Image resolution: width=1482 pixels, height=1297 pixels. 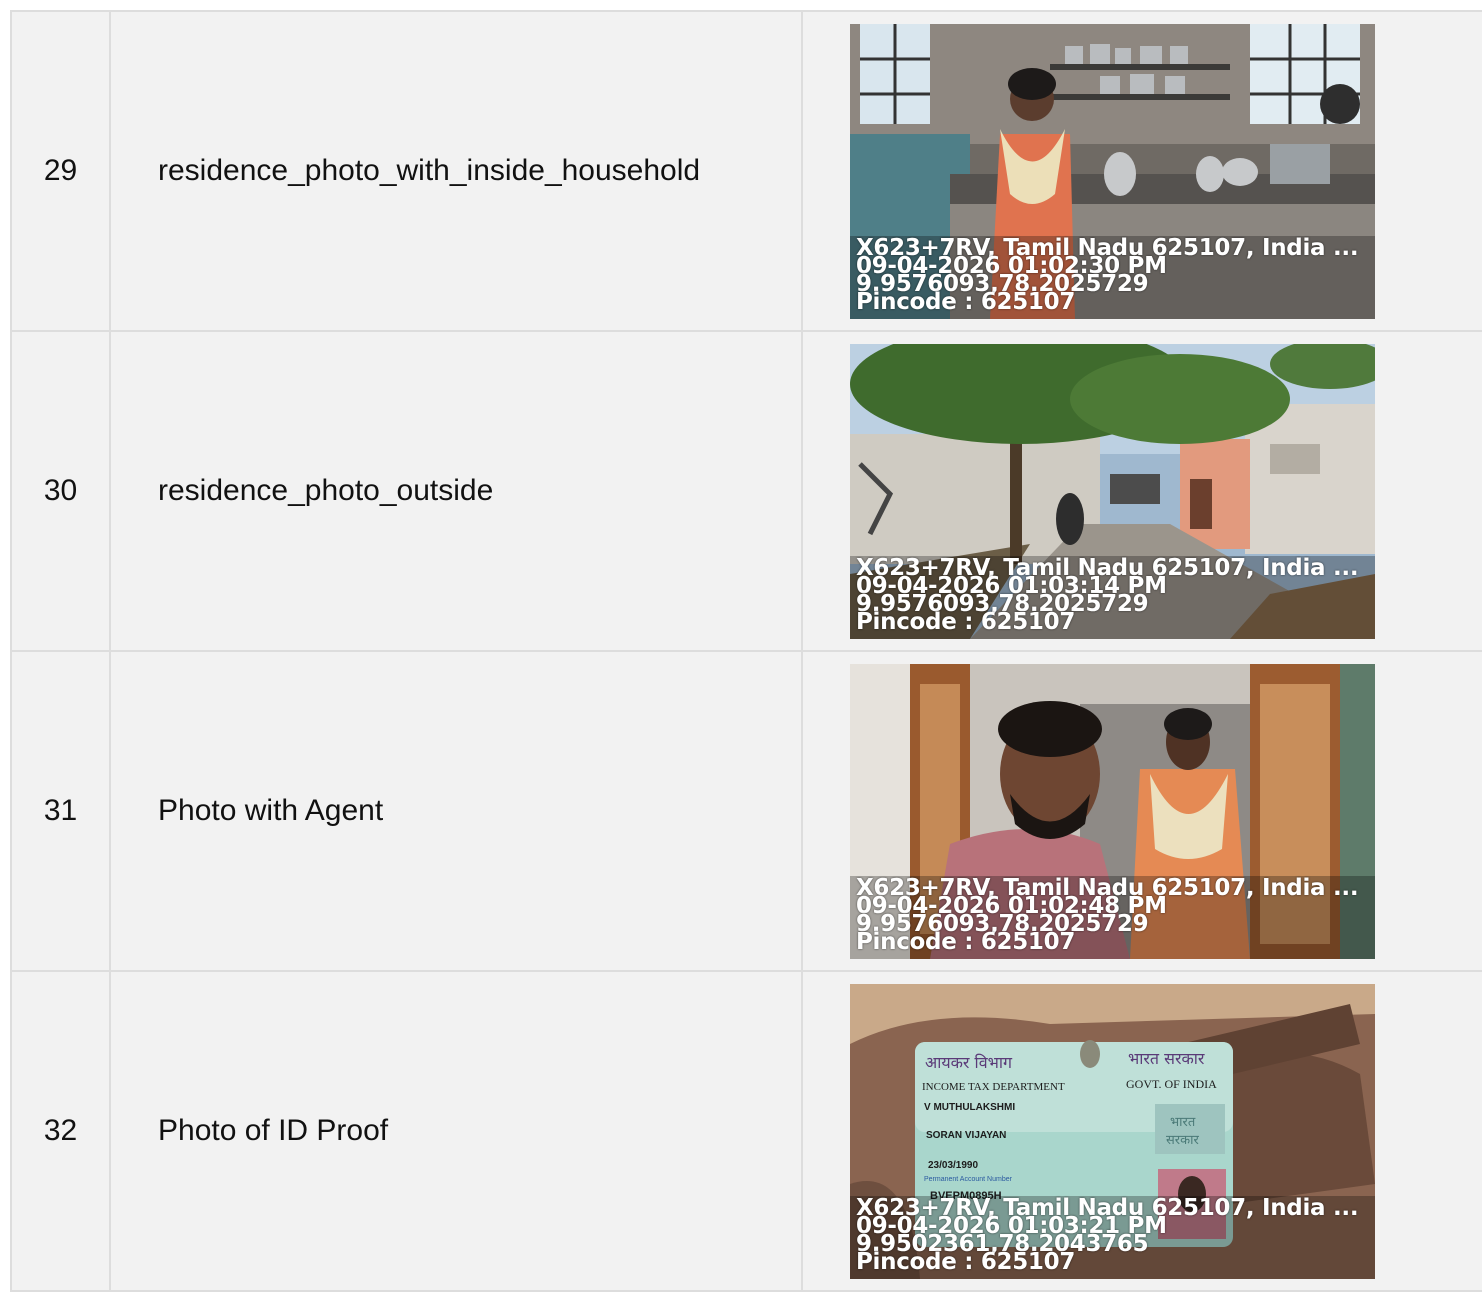 What do you see at coordinates (60, 811) in the screenshot?
I see `row-number: 31` at bounding box center [60, 811].